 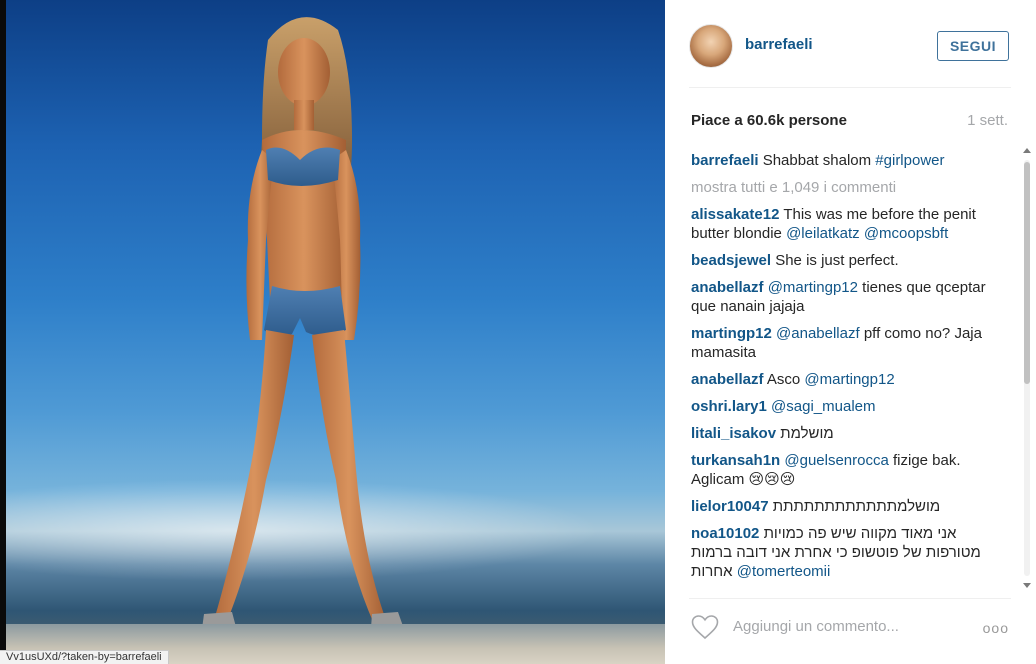 I want to click on comment-username: beadsjewel, so click(x=731, y=260).